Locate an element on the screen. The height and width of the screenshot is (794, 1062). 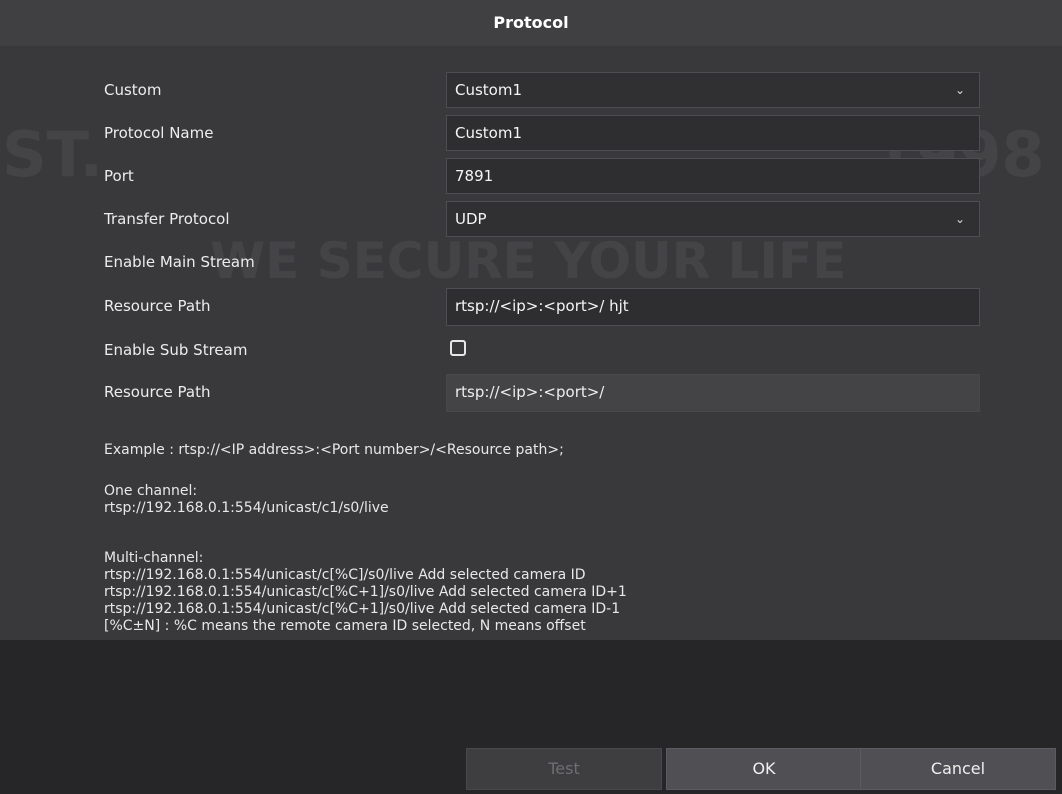
sub-resource-path-label: Resource Path is located at coordinates (157, 392).